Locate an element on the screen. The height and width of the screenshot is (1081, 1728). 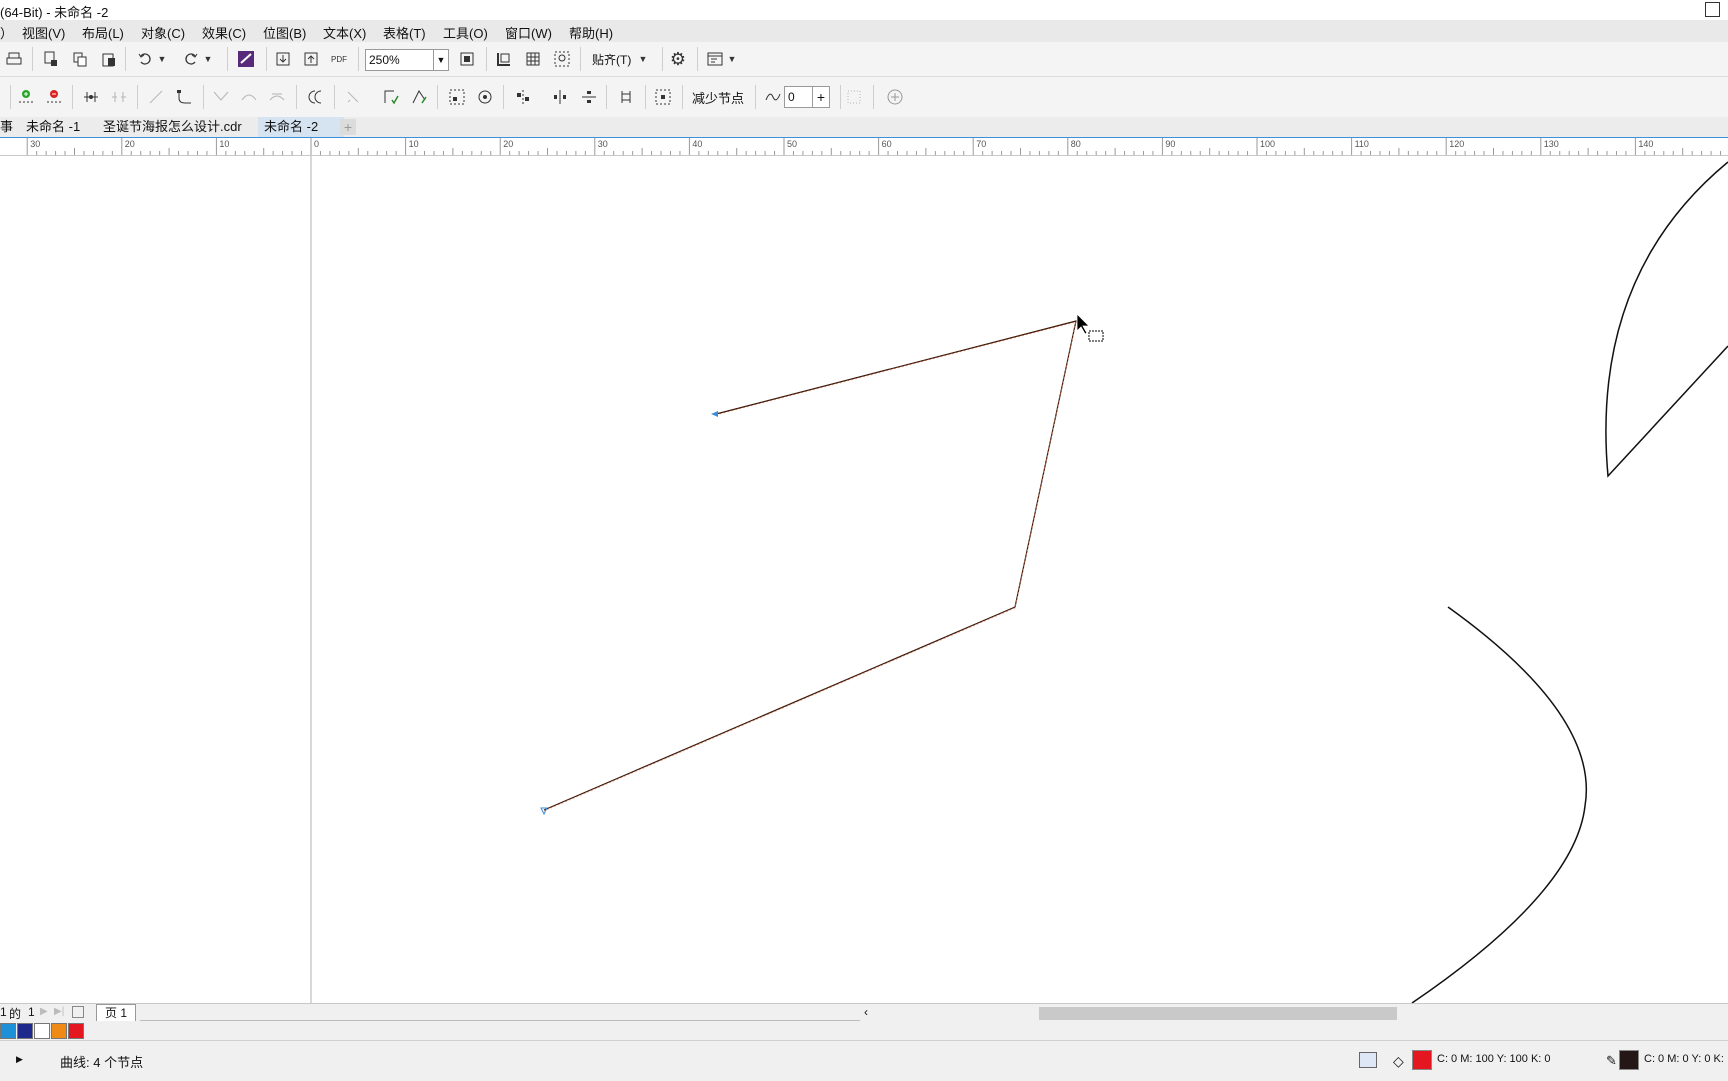
palette-swatch-cyan is located at coordinates (8, 1031).